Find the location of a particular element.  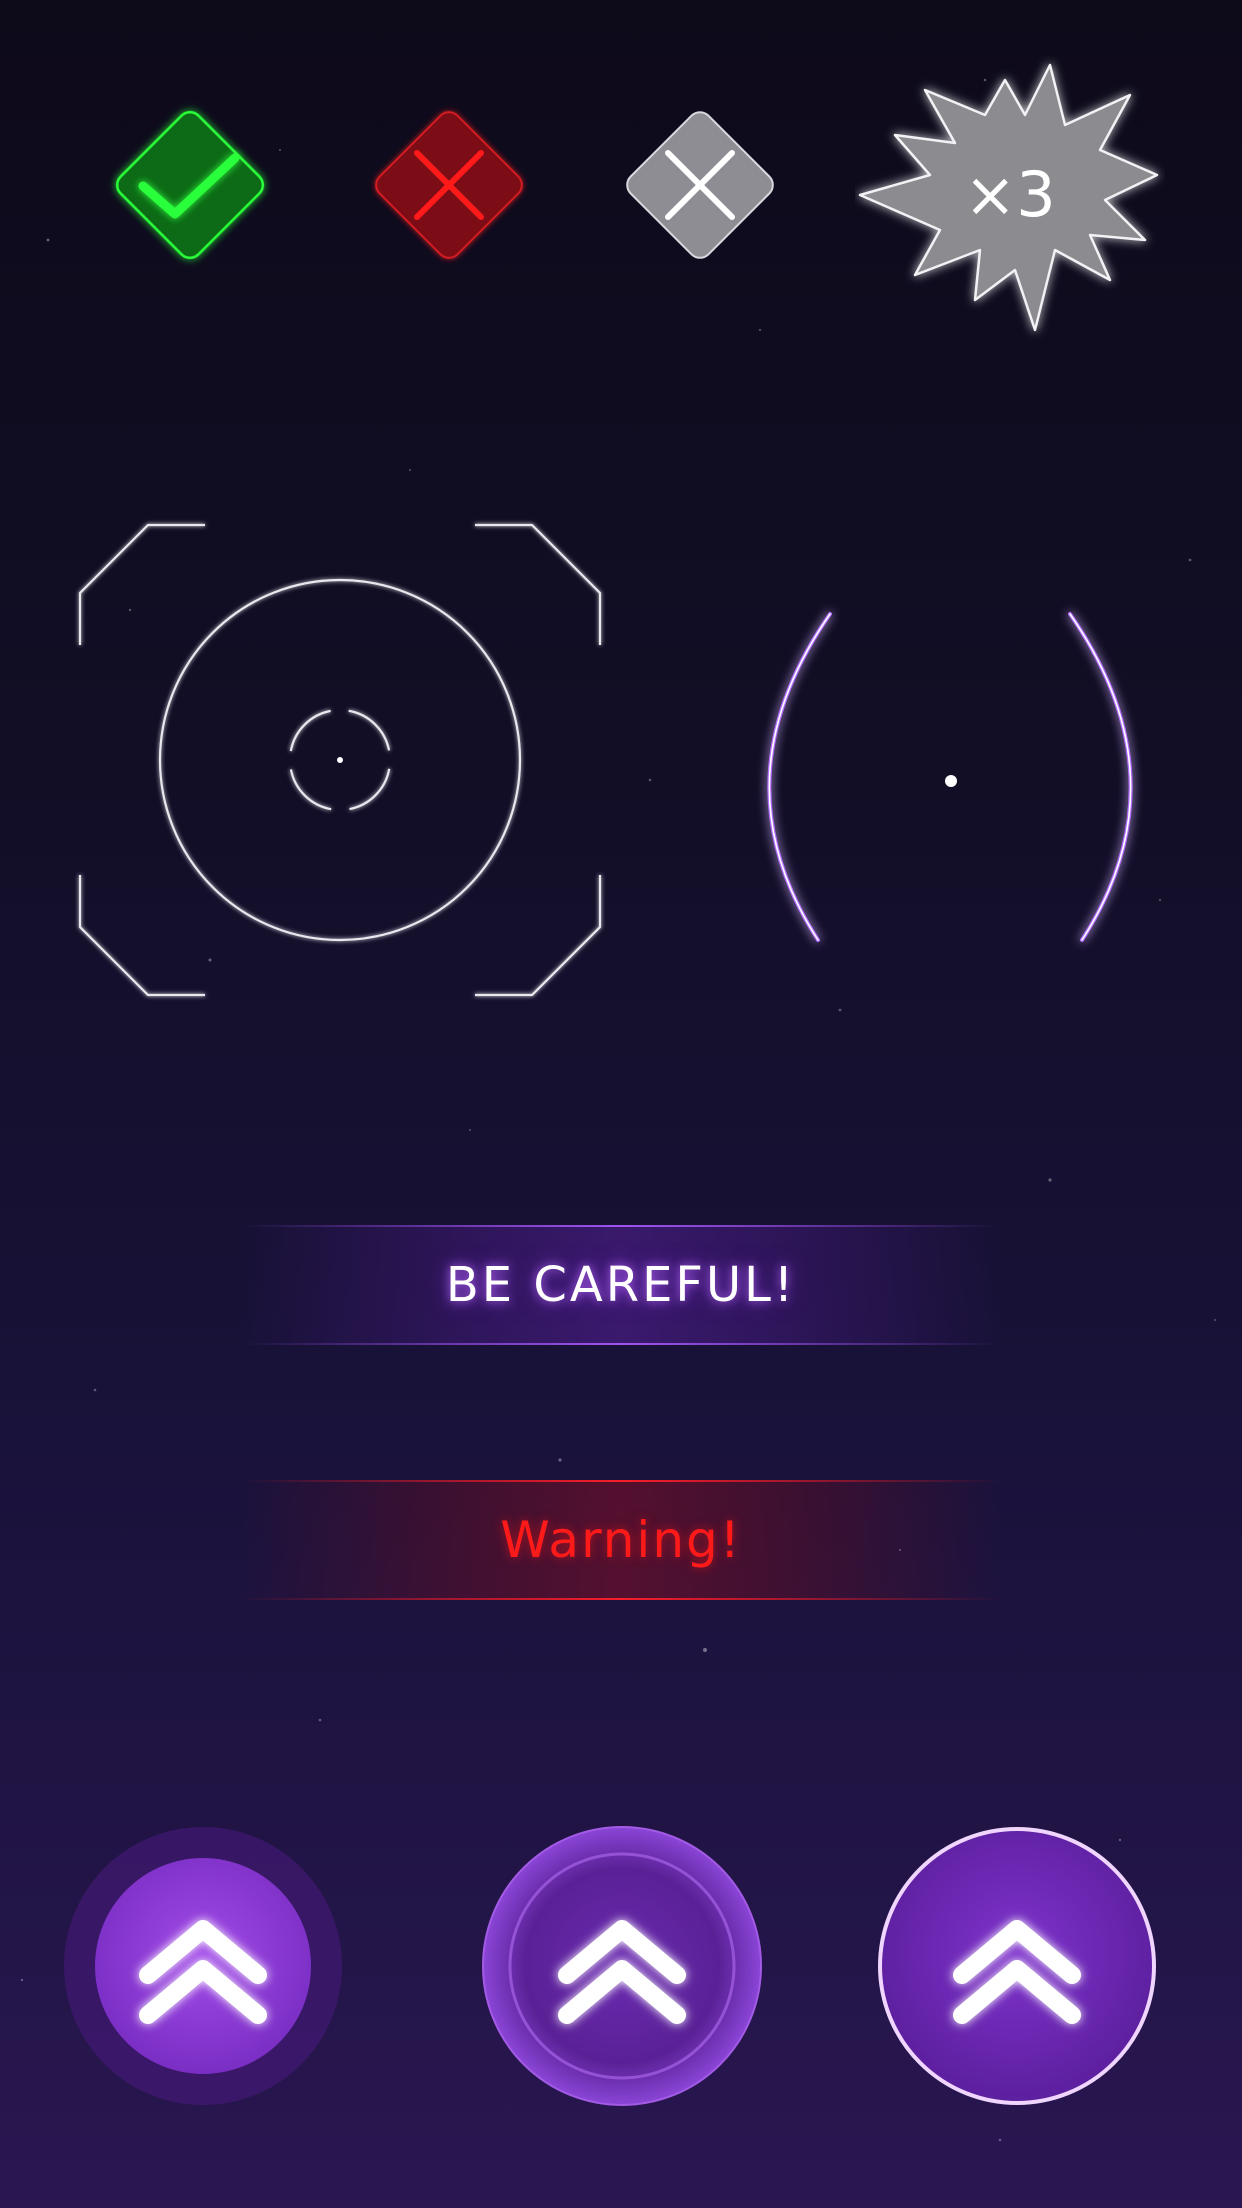

green-check-badge is located at coordinates (190, 185).